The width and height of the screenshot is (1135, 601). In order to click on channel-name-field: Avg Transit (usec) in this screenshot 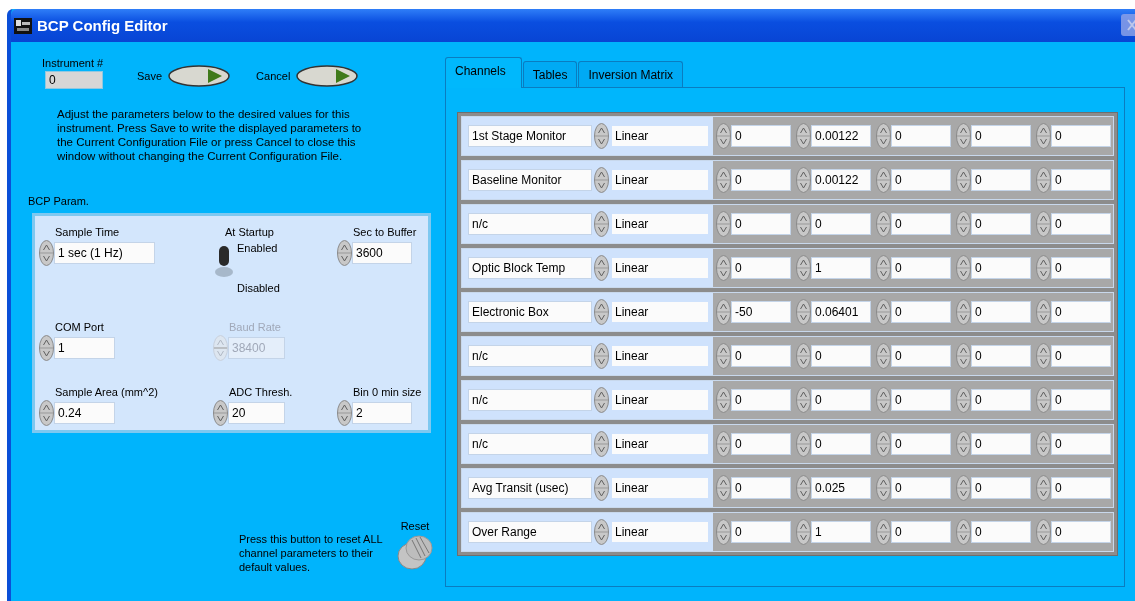, I will do `click(530, 488)`.